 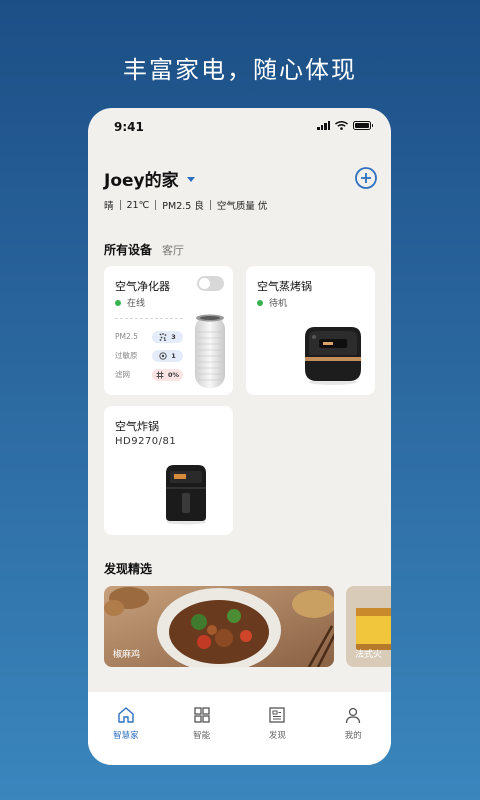 What do you see at coordinates (149, 355) in the screenshot?
I see `stat-row-allergen: 过敏原 1` at bounding box center [149, 355].